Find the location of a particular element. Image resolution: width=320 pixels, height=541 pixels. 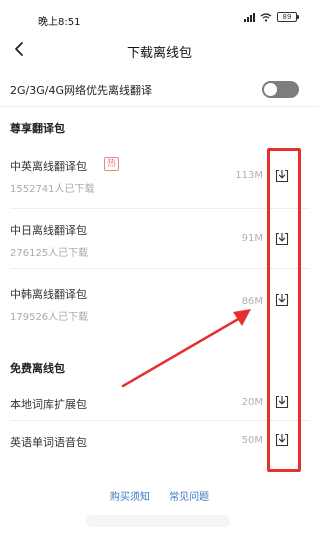

package-size: 113M is located at coordinates (249, 175).